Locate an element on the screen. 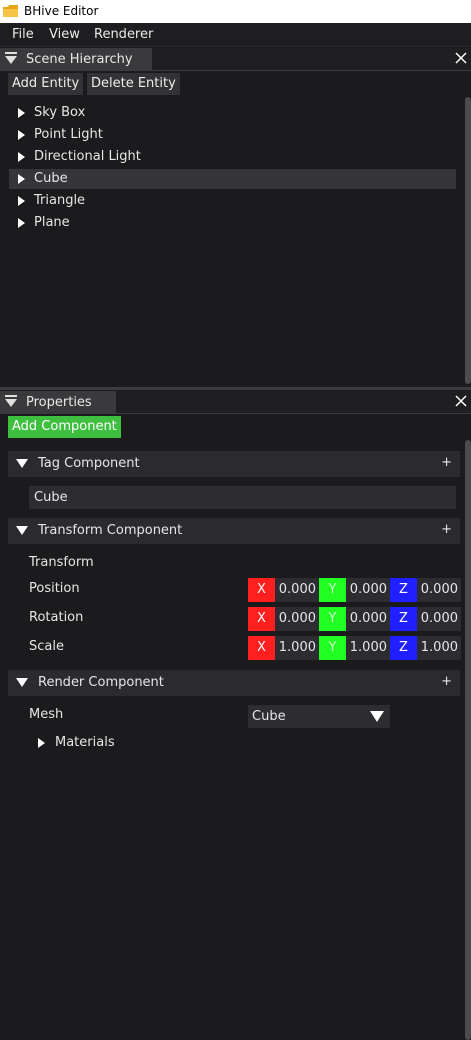  position-label: Position is located at coordinates (54, 588).